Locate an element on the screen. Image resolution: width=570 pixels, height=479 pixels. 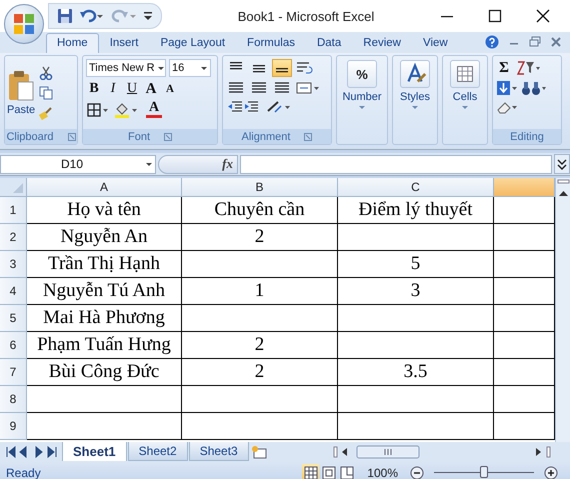
brush-icon is located at coordinates (46, 113).